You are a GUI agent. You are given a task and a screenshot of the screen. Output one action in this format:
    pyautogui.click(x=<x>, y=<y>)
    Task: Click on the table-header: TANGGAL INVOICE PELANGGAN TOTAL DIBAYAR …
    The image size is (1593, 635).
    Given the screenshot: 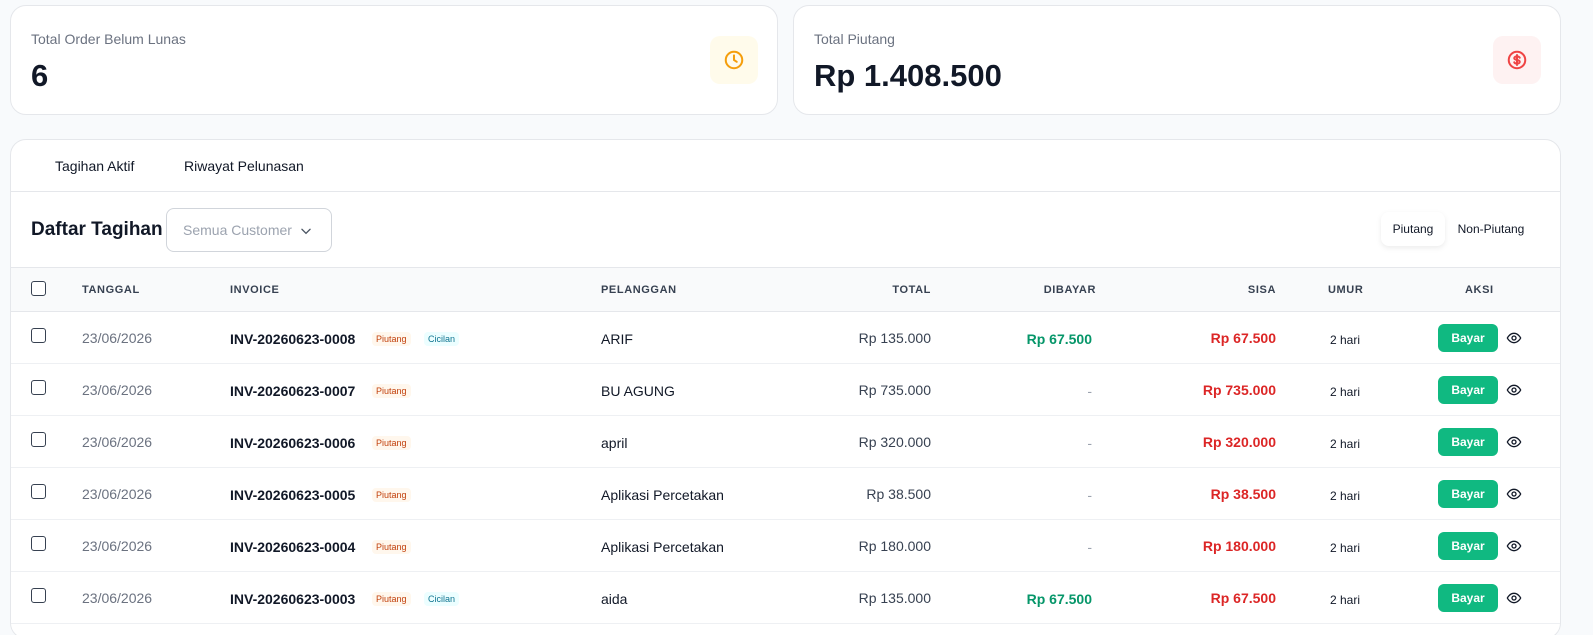 What is the action you would take?
    pyautogui.click(x=785, y=289)
    